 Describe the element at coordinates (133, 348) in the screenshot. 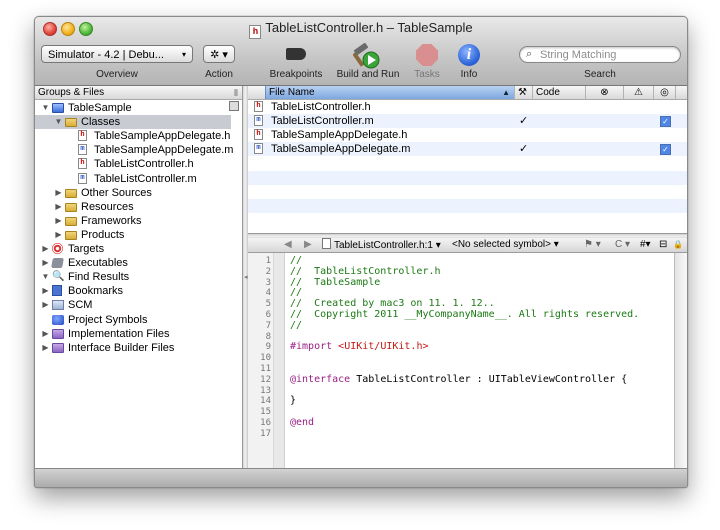

I see `sidebar-item: ▶ Interface Builder Files` at that location.